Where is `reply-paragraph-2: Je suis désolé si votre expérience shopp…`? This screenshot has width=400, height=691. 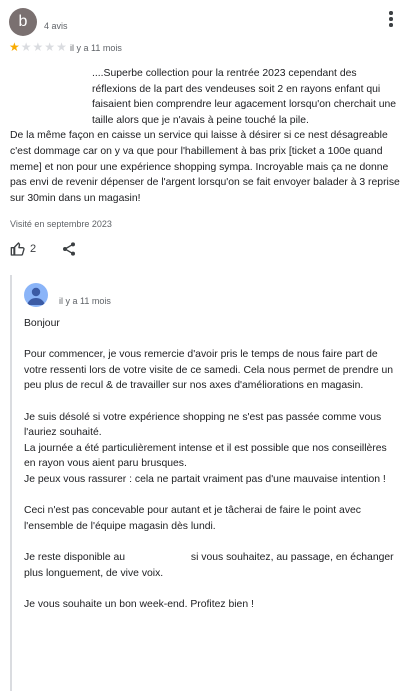 reply-paragraph-2: Je suis désolé si votre expérience shopp… is located at coordinates (212, 449).